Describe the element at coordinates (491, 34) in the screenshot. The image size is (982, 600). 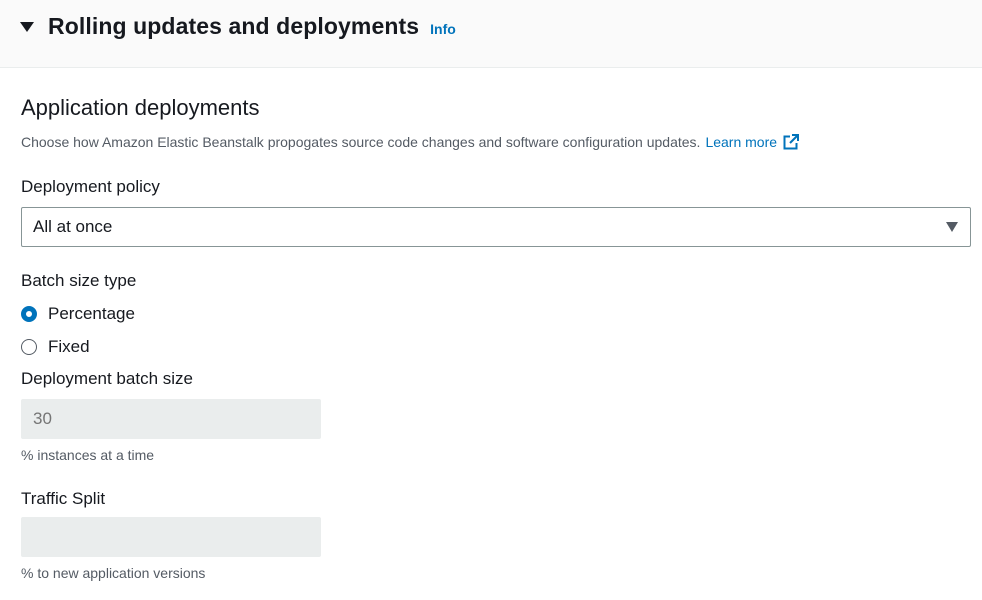
I see `section-header: Rolling updates and deployments Info` at that location.